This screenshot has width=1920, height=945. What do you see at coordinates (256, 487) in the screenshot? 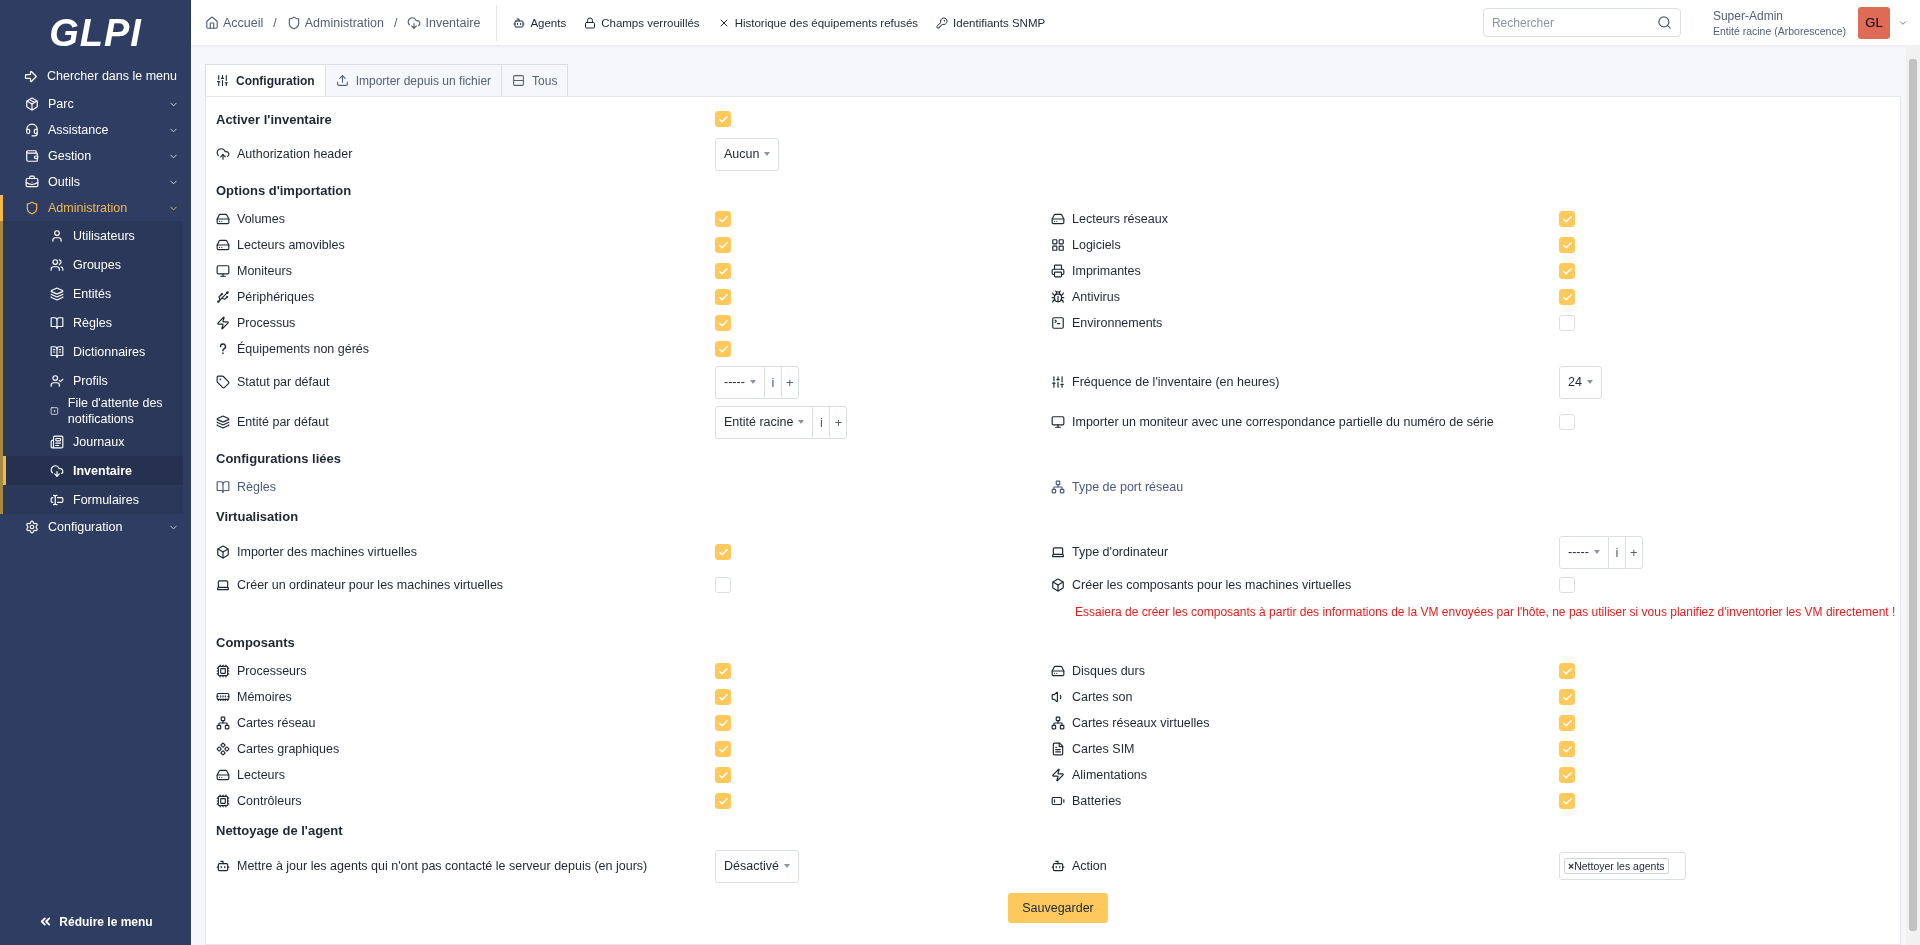
I see `link: Règles` at bounding box center [256, 487].